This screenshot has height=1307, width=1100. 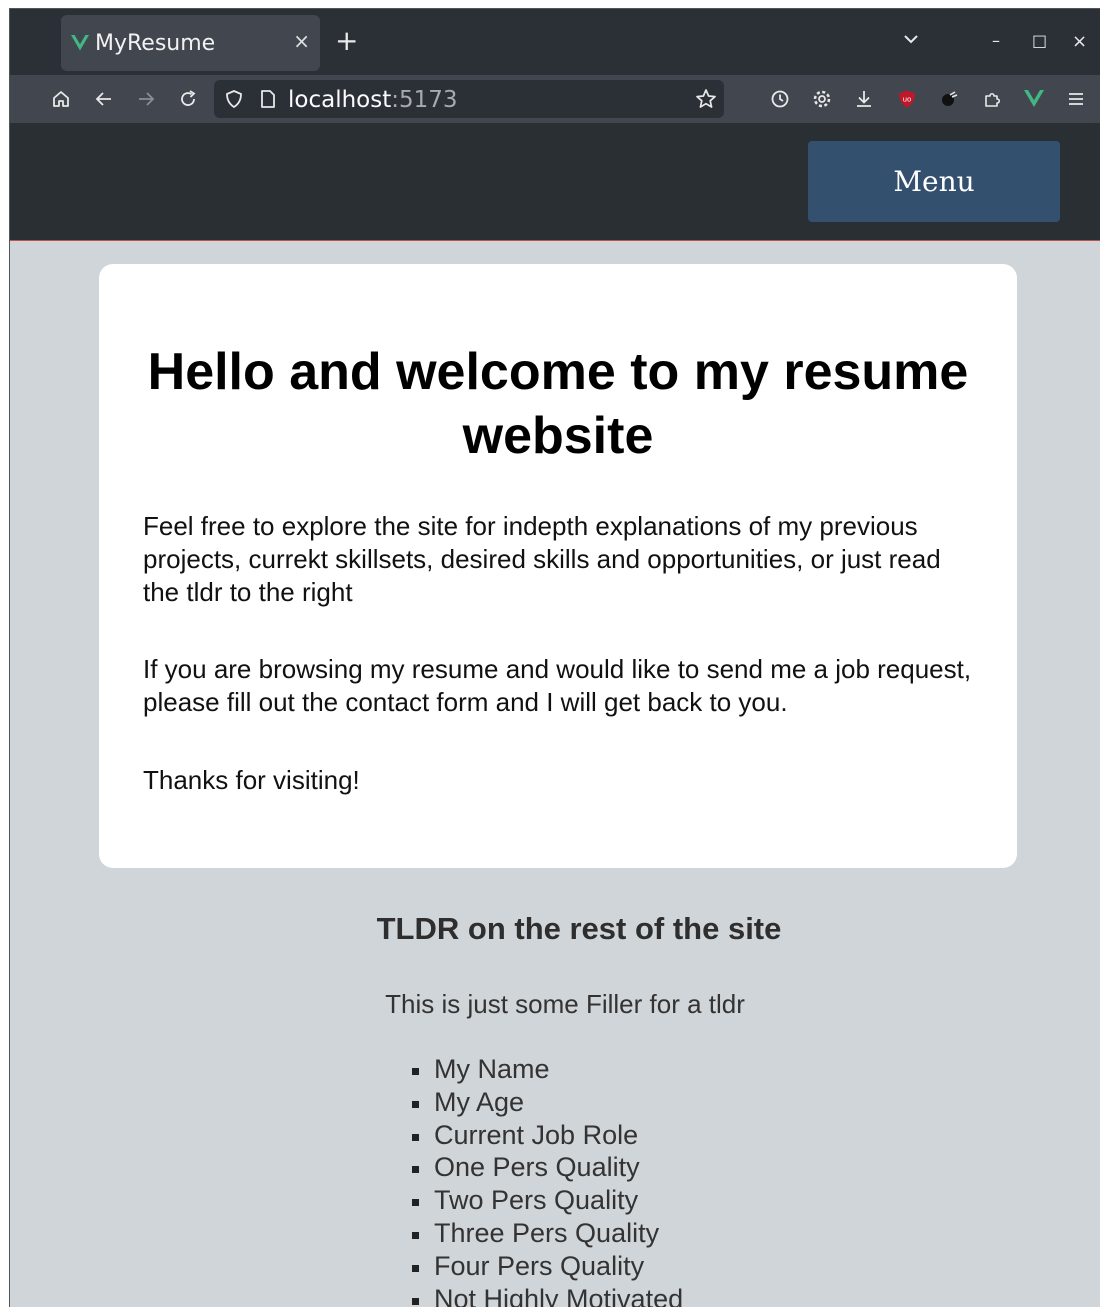 What do you see at coordinates (546, 1295) in the screenshot?
I see `list-item: Not Highly Motivated` at bounding box center [546, 1295].